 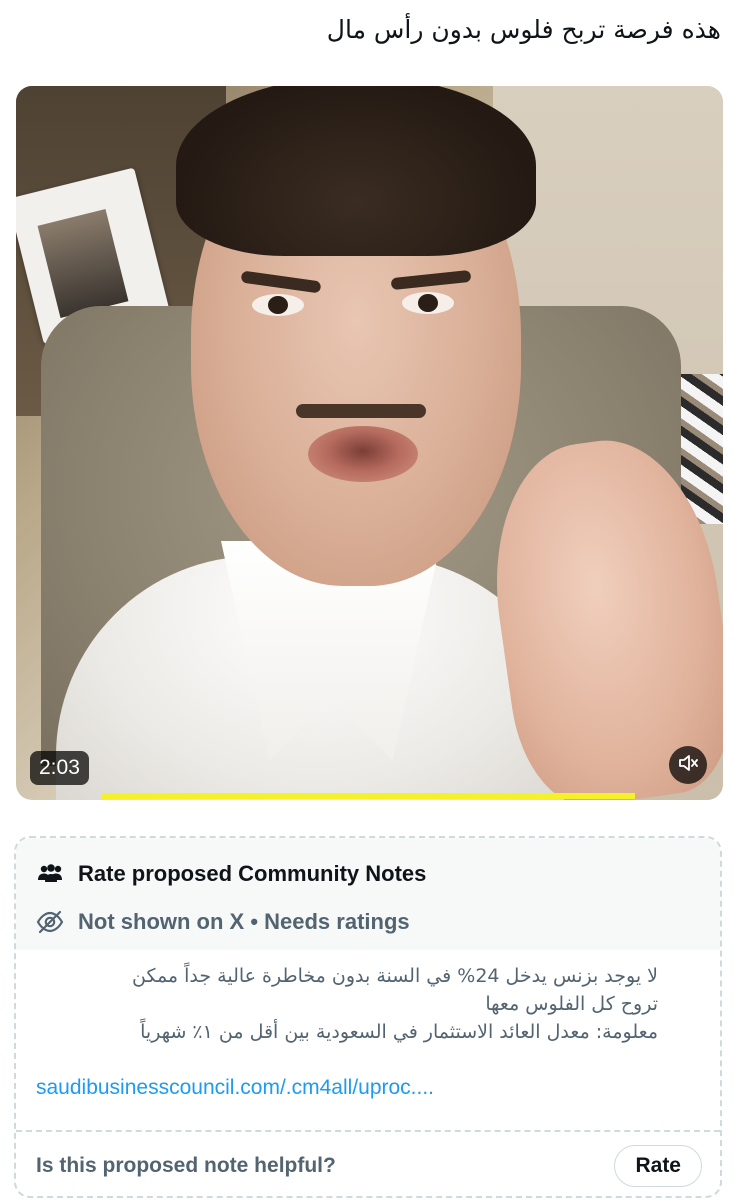 What do you see at coordinates (356, 171) in the screenshot?
I see `video-person-hair` at bounding box center [356, 171].